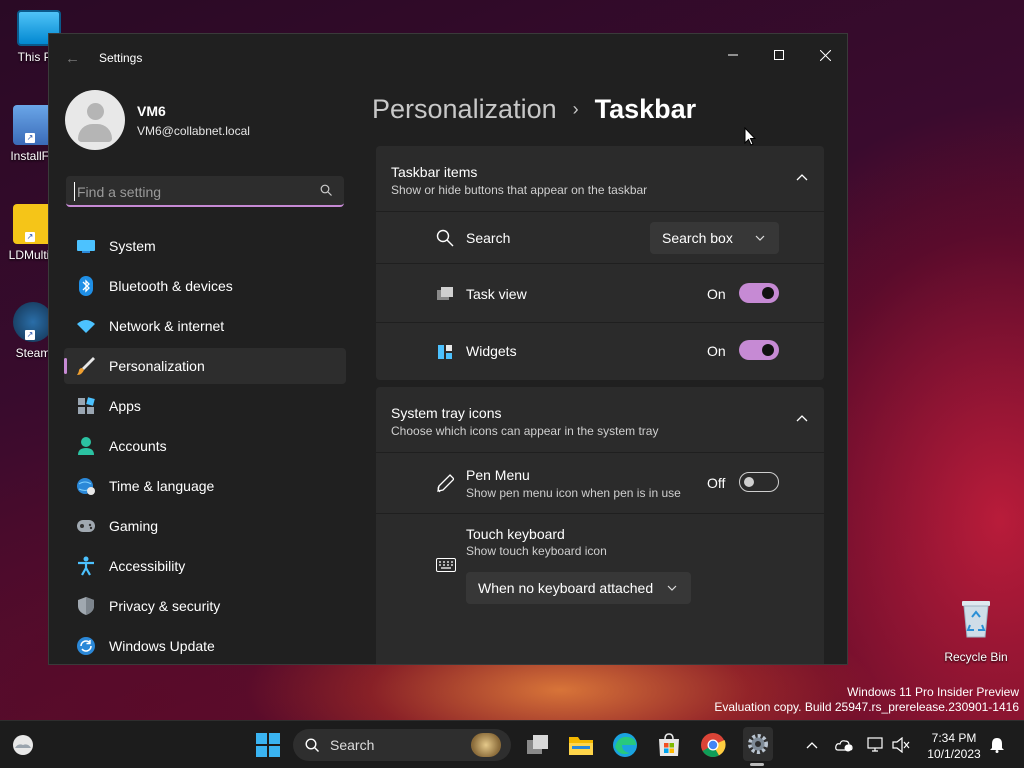 The height and width of the screenshot is (768, 1024). I want to click on settings-taskbar-button, so click(758, 744).